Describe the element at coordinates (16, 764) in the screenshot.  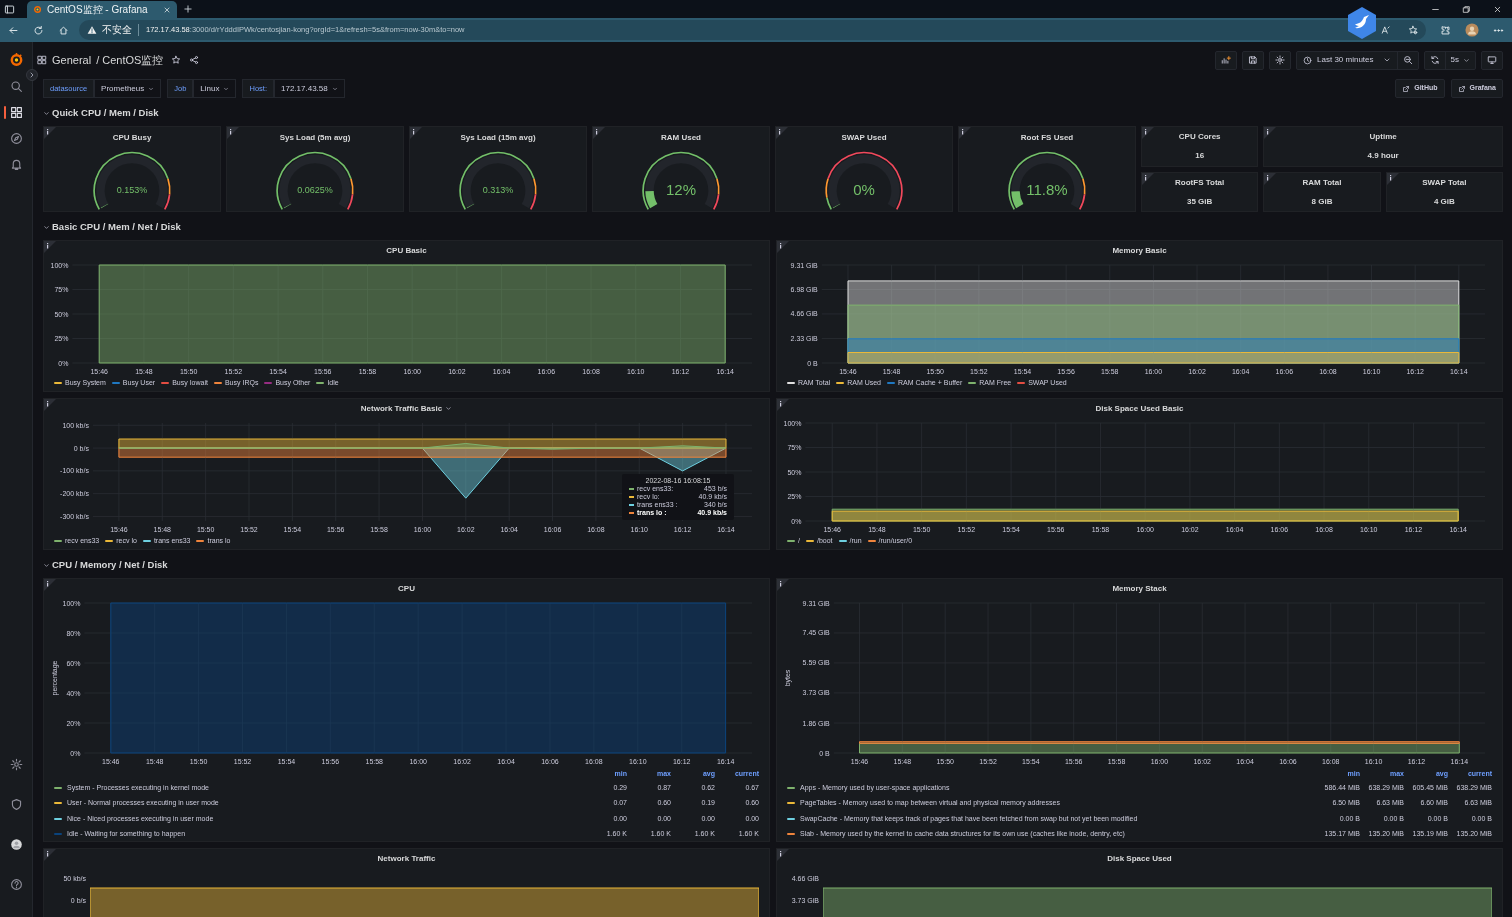
I see `settings-icon` at that location.